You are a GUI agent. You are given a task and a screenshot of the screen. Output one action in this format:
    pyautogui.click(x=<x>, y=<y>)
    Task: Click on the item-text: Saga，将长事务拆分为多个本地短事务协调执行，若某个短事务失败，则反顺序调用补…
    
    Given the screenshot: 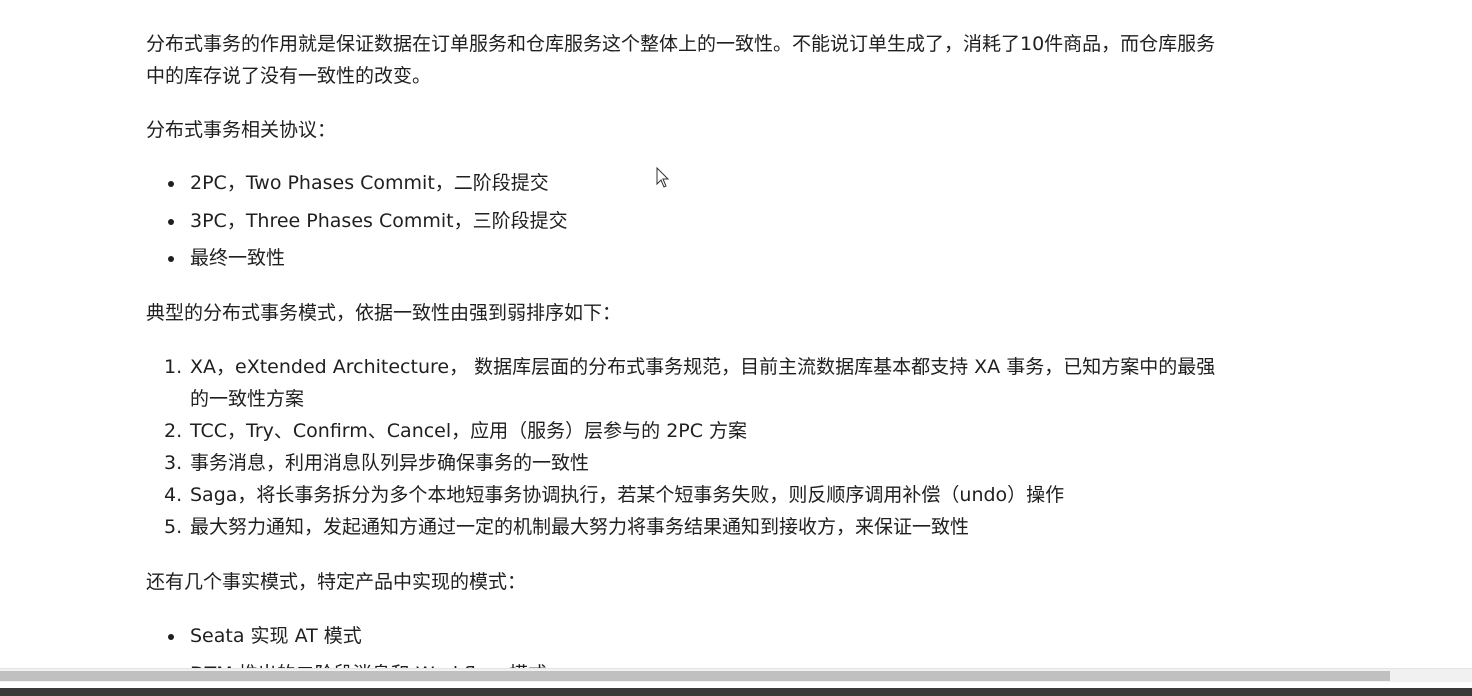 What is the action you would take?
    pyautogui.click(x=627, y=495)
    